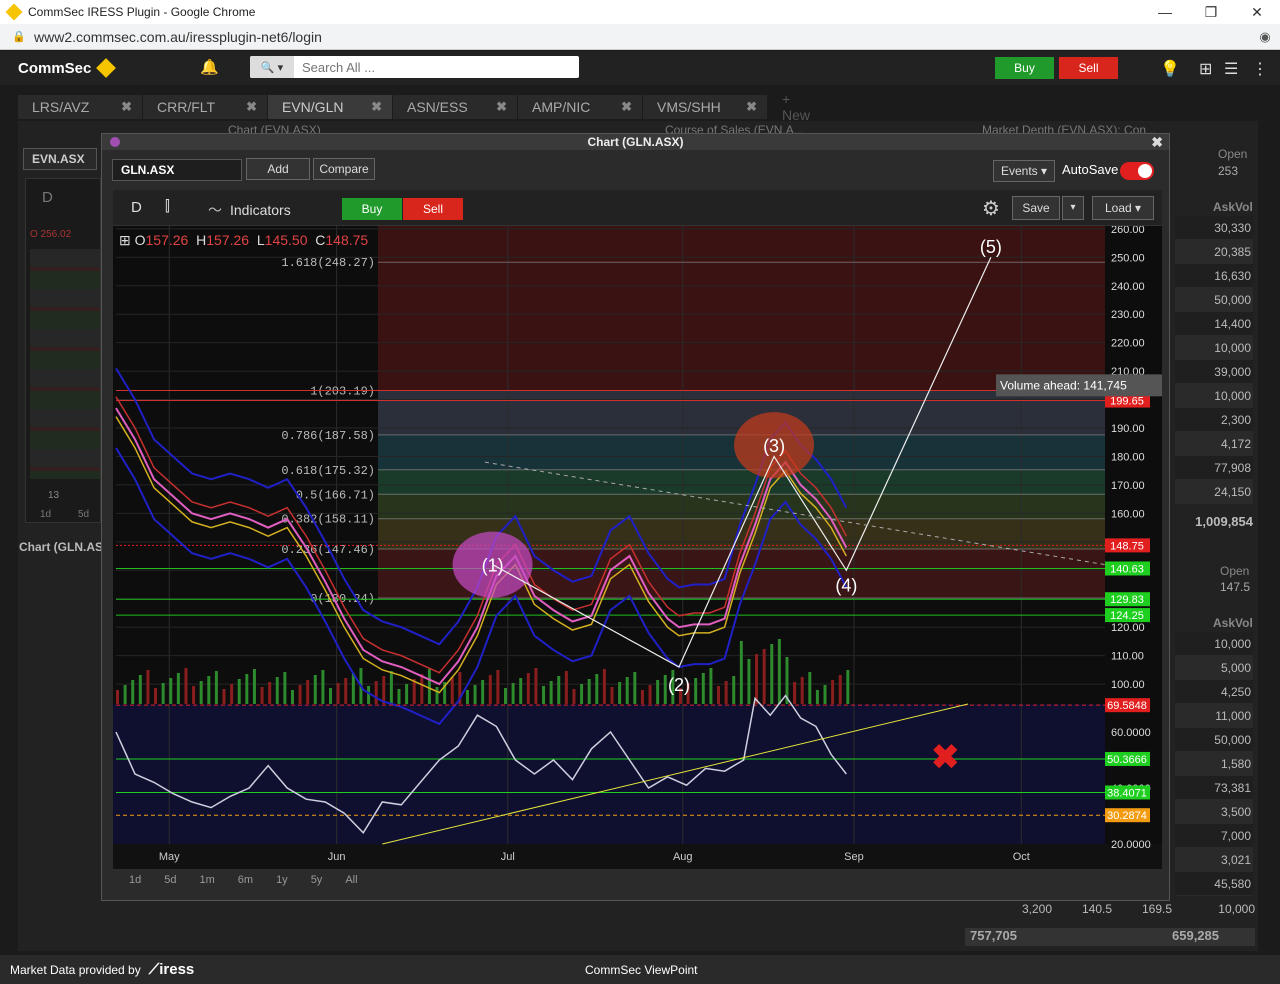 The image size is (1280, 984). I want to click on range-1y: 1y, so click(282, 880).